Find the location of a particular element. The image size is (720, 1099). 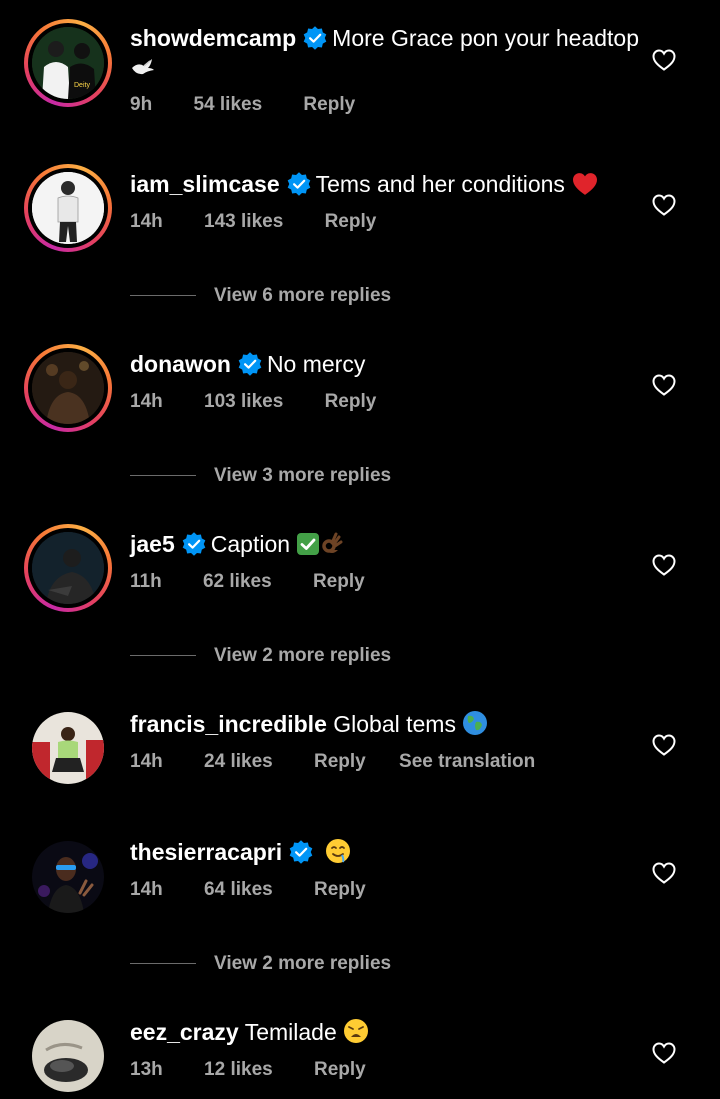

comment-text-line: eez_crazy Temilade is located at coordinates (385, 1034).